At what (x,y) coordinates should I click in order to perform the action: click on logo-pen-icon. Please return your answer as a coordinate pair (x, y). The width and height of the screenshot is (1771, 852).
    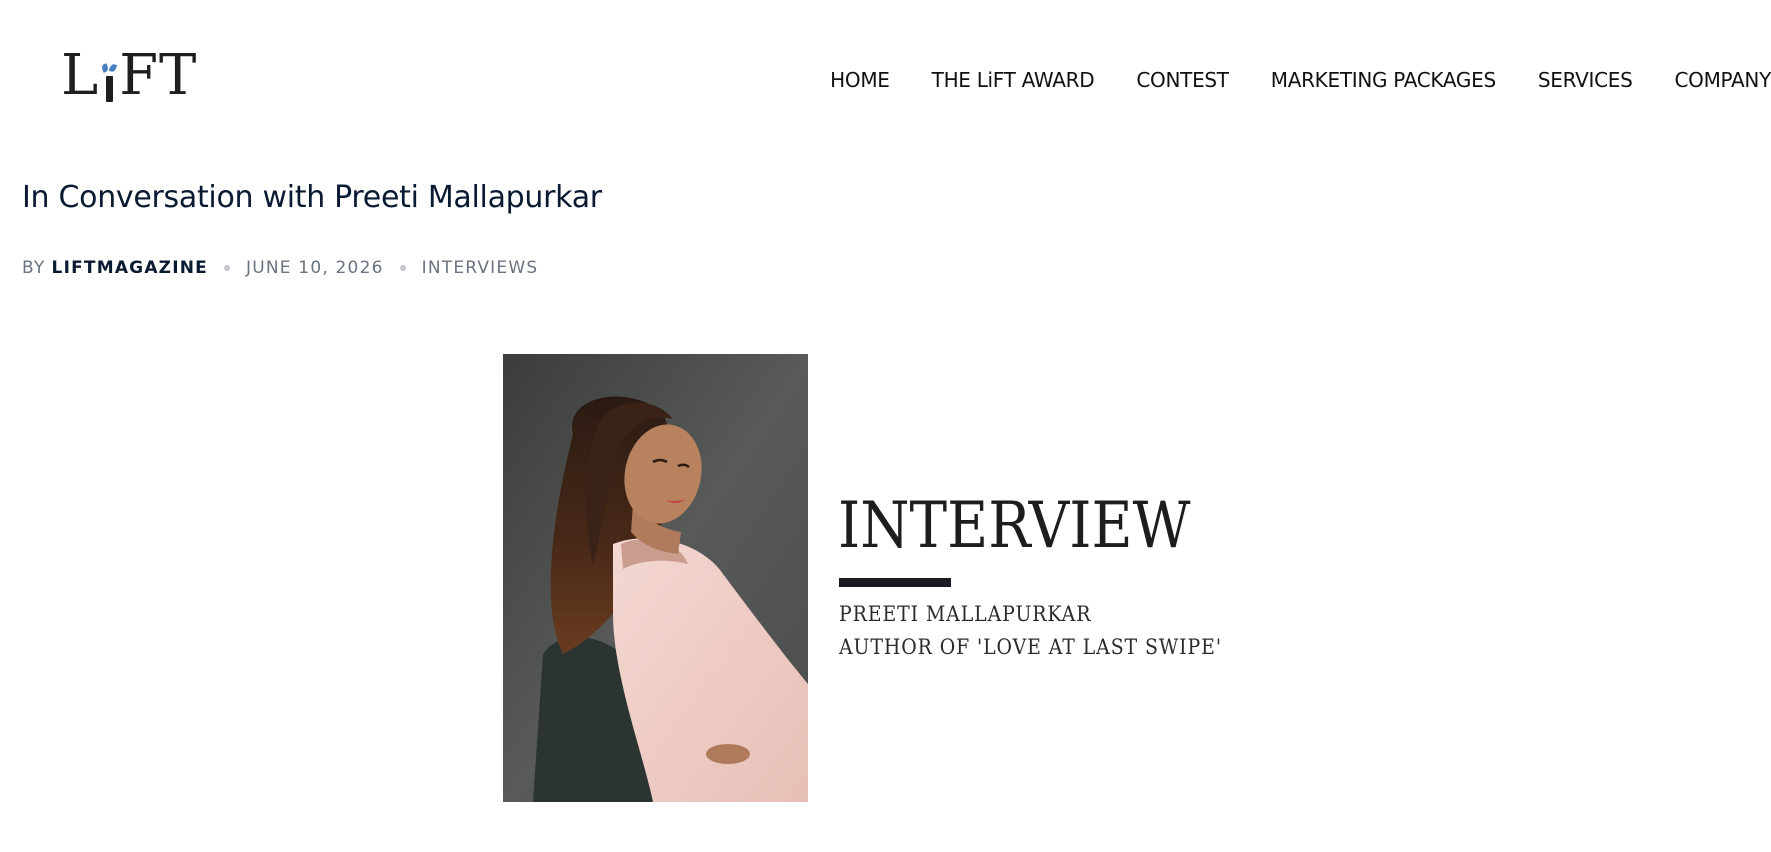
    Looking at the image, I should click on (109, 82).